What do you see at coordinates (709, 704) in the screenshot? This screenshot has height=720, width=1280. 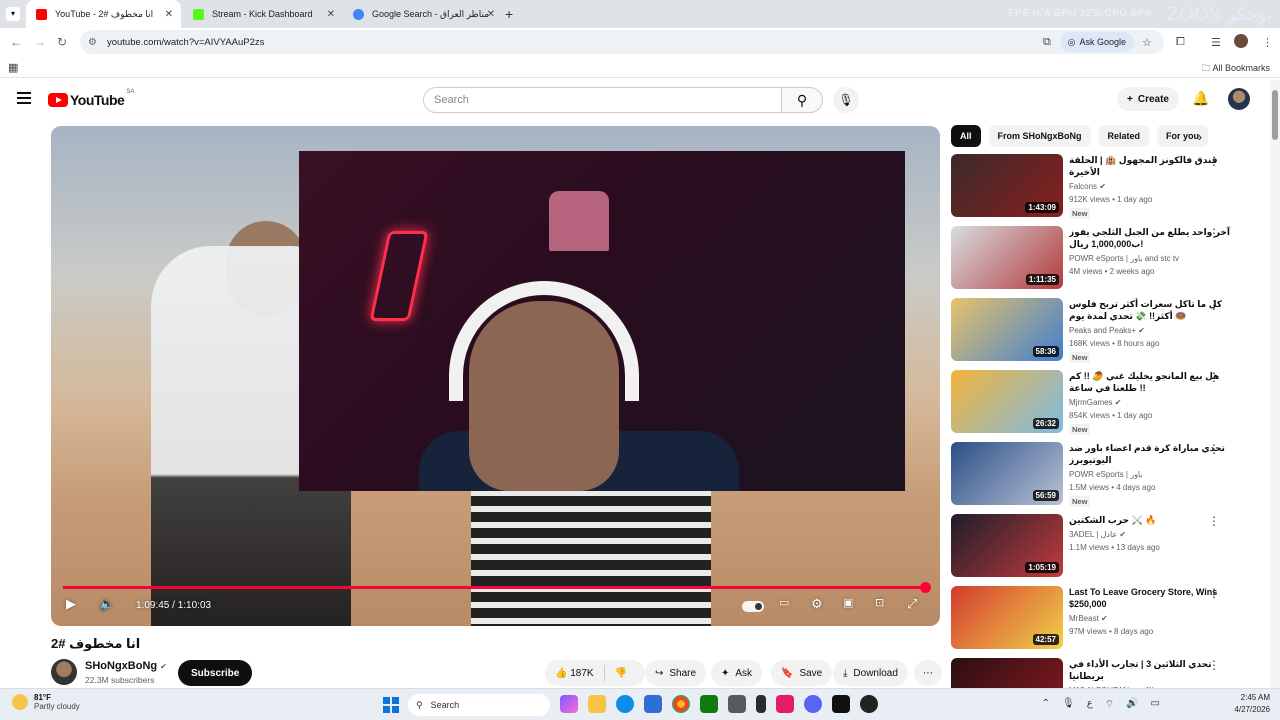 I see `xbox-icon` at bounding box center [709, 704].